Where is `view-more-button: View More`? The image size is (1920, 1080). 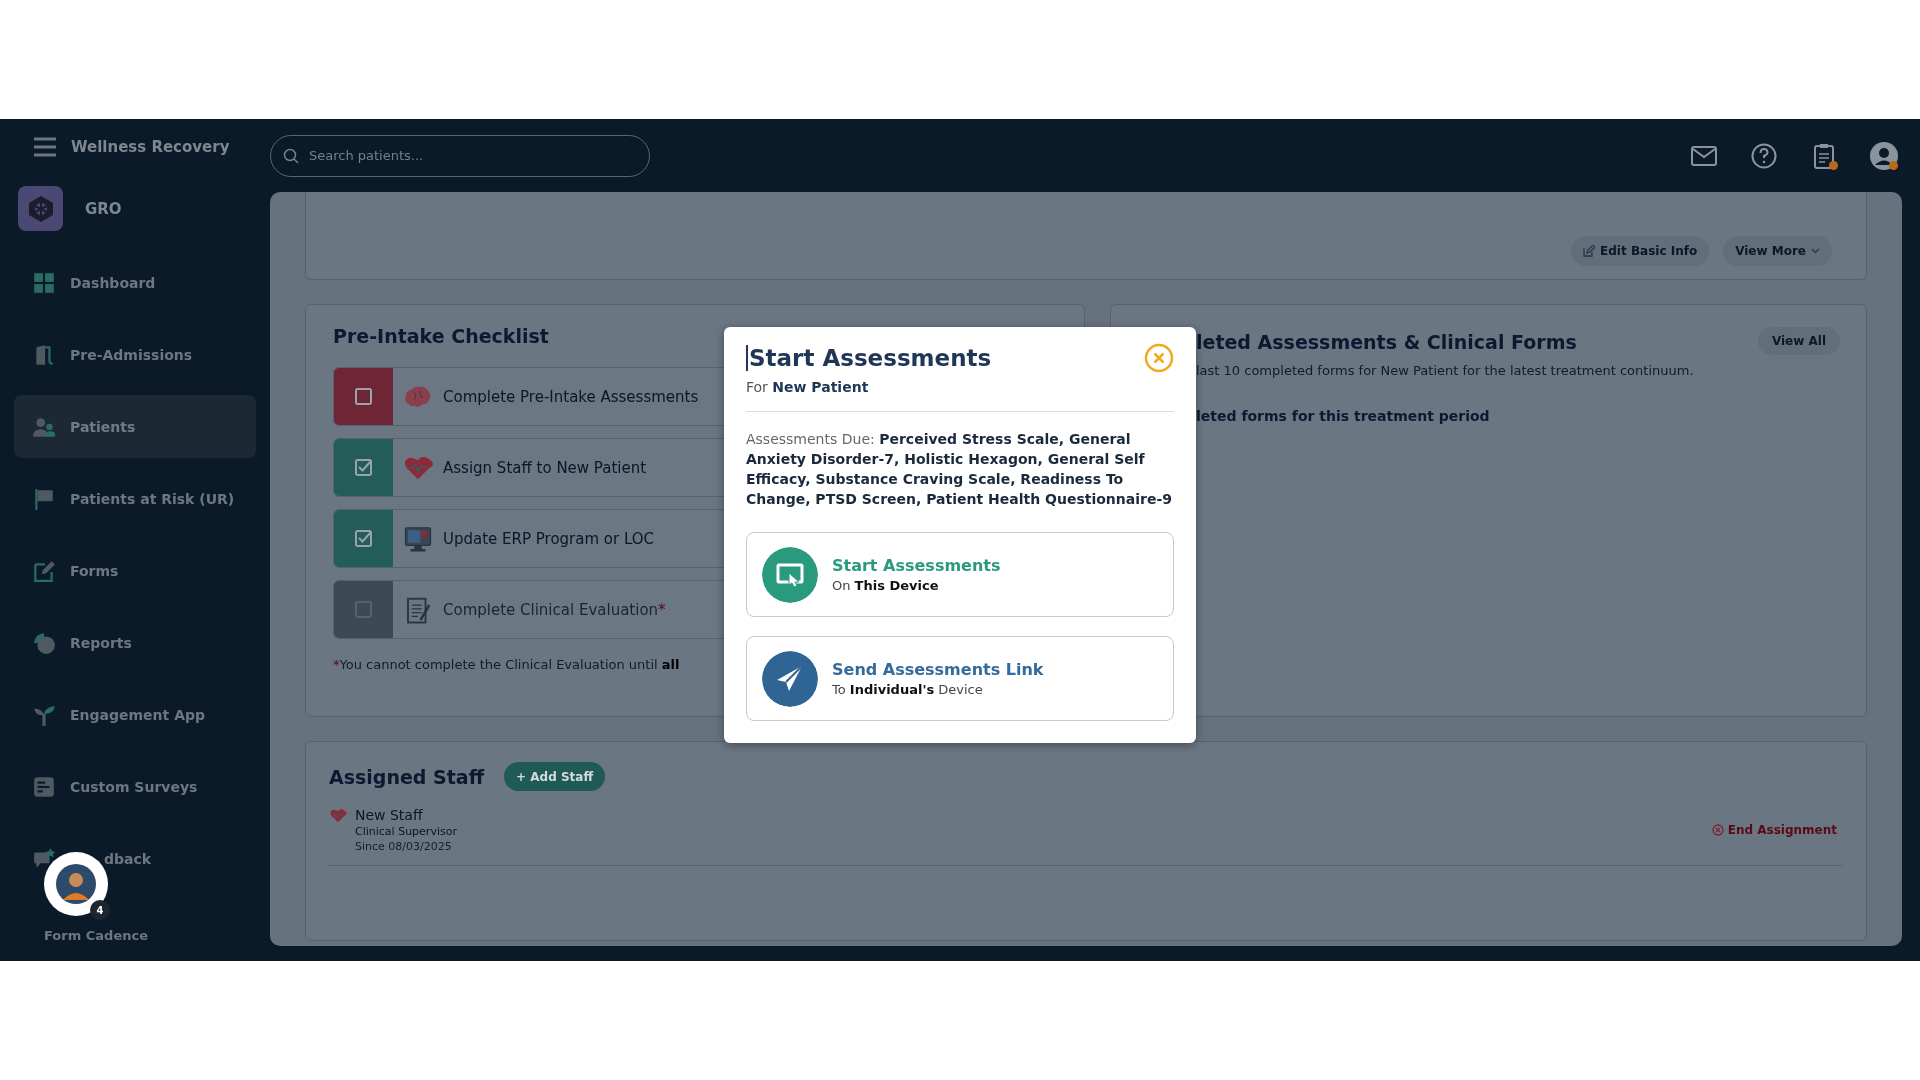
view-more-button: View More is located at coordinates (1777, 251).